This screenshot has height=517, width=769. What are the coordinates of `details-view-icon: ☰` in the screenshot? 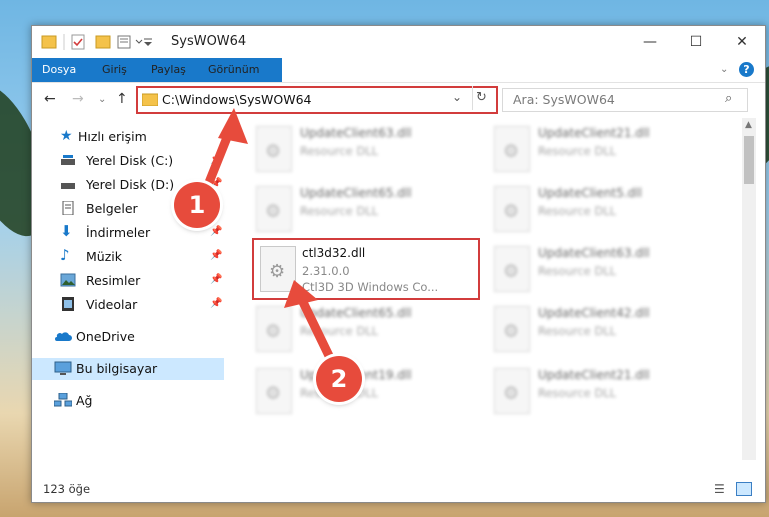 It's located at (719, 489).